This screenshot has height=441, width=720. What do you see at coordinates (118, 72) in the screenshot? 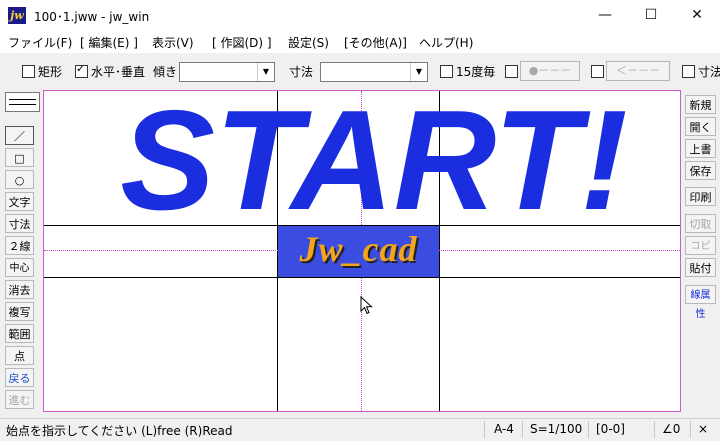
I see `horizontal-vertical-label: 水平･垂直` at bounding box center [118, 72].